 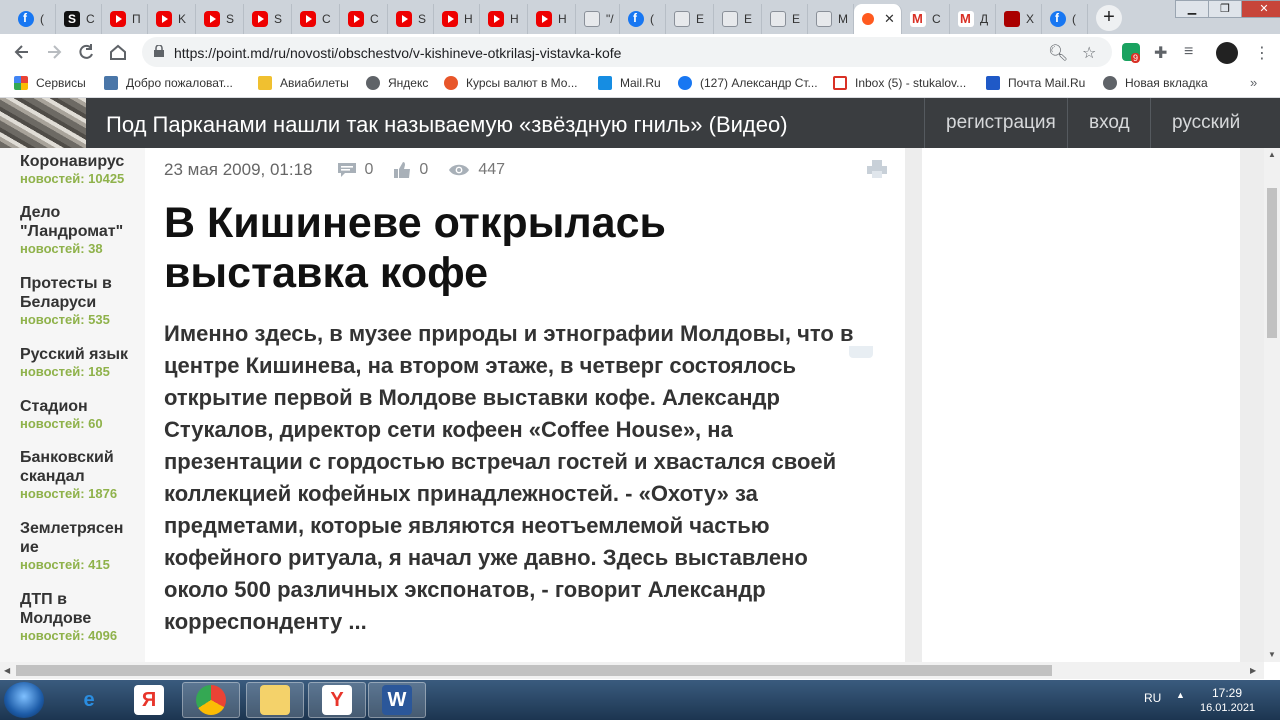 What do you see at coordinates (878, 19) in the screenshot?
I see `browser-tab: ✕` at bounding box center [878, 19].